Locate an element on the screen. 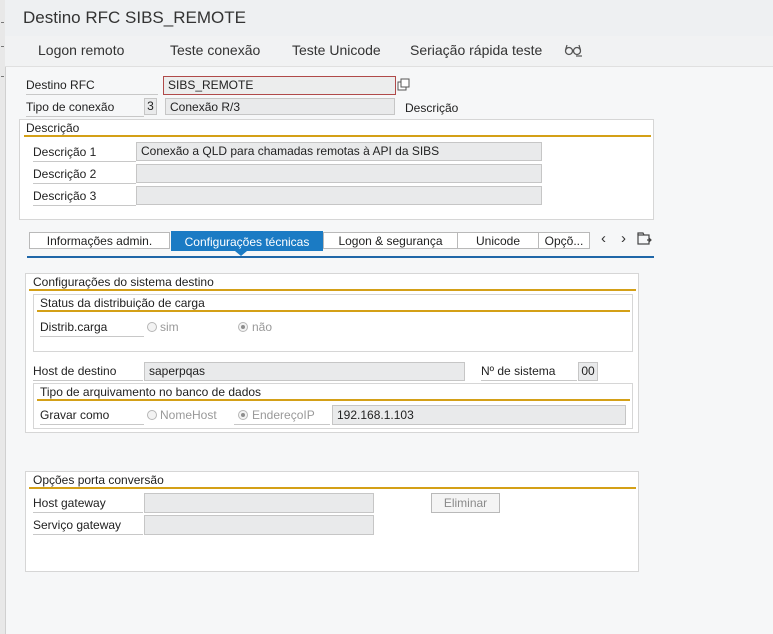  teste-unicode-button: Teste Unicode is located at coordinates (336, 50).